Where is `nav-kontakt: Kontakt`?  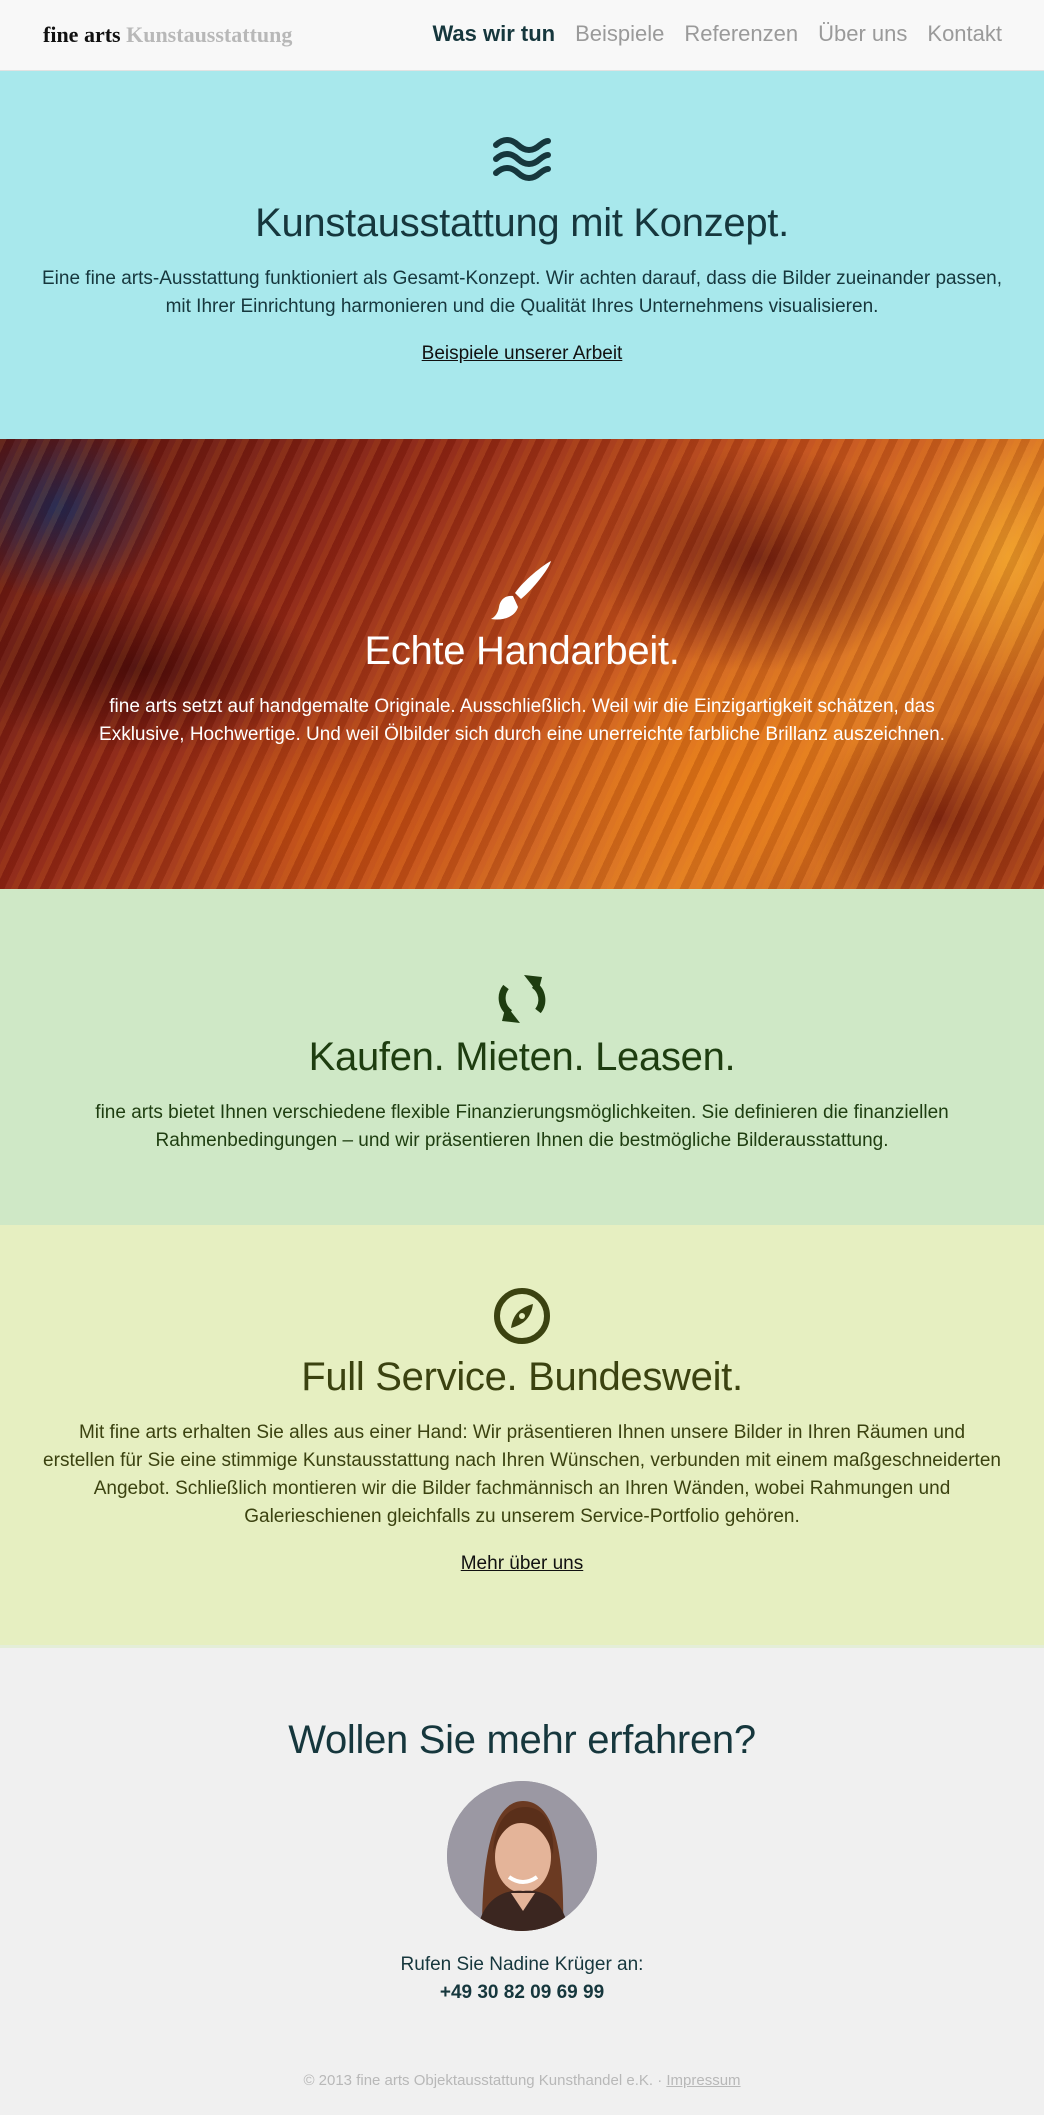 nav-kontakt: Kontakt is located at coordinates (964, 34).